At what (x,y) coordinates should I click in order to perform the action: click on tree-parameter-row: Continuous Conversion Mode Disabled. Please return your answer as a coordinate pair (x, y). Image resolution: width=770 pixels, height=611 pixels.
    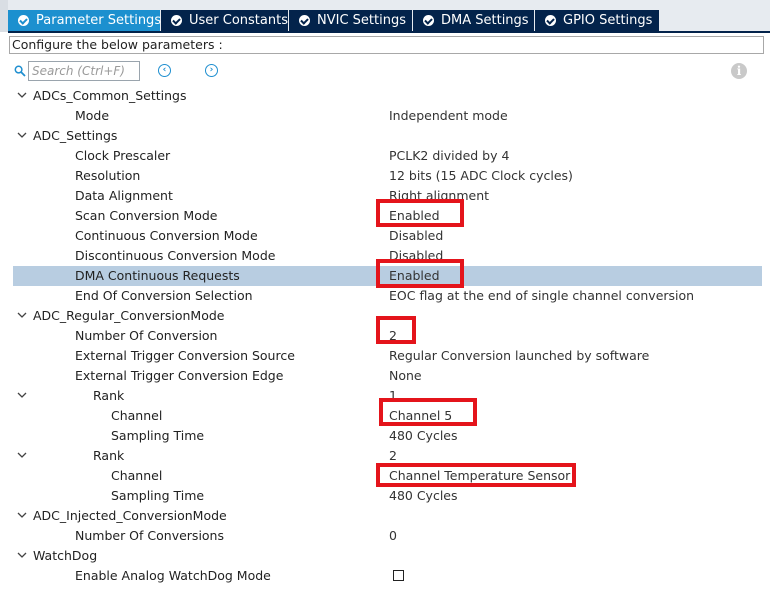
    Looking at the image, I should click on (385, 236).